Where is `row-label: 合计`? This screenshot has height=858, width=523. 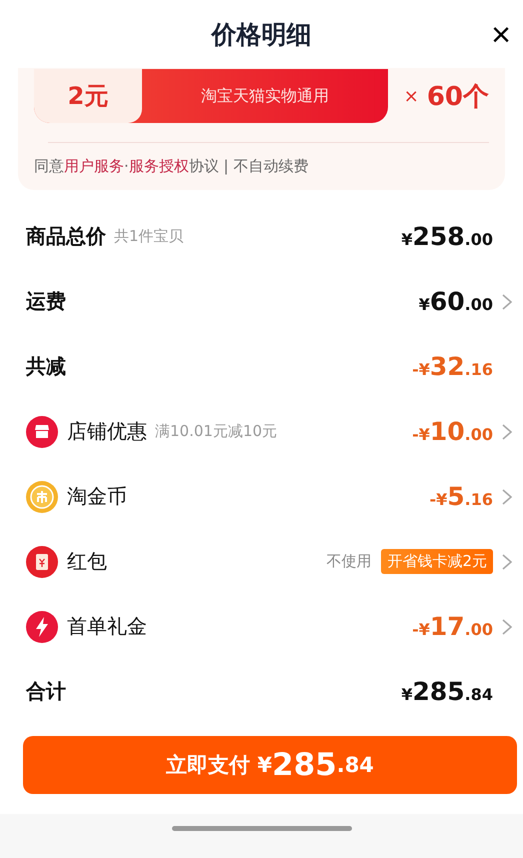
row-label: 合计 is located at coordinates (46, 691).